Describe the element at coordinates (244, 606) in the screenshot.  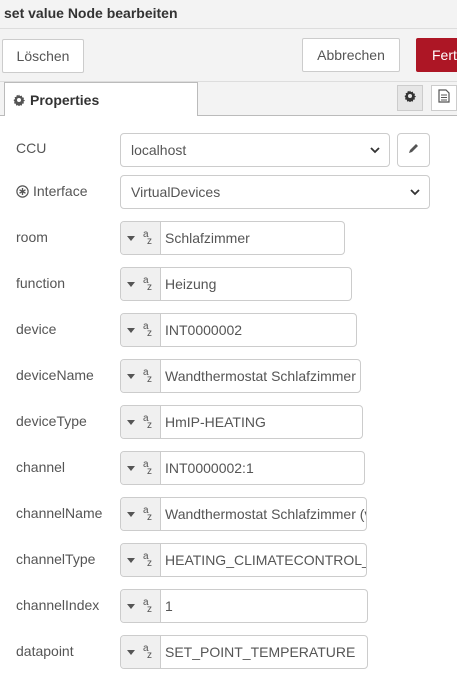
I see `channelindex-input: az 1` at that location.